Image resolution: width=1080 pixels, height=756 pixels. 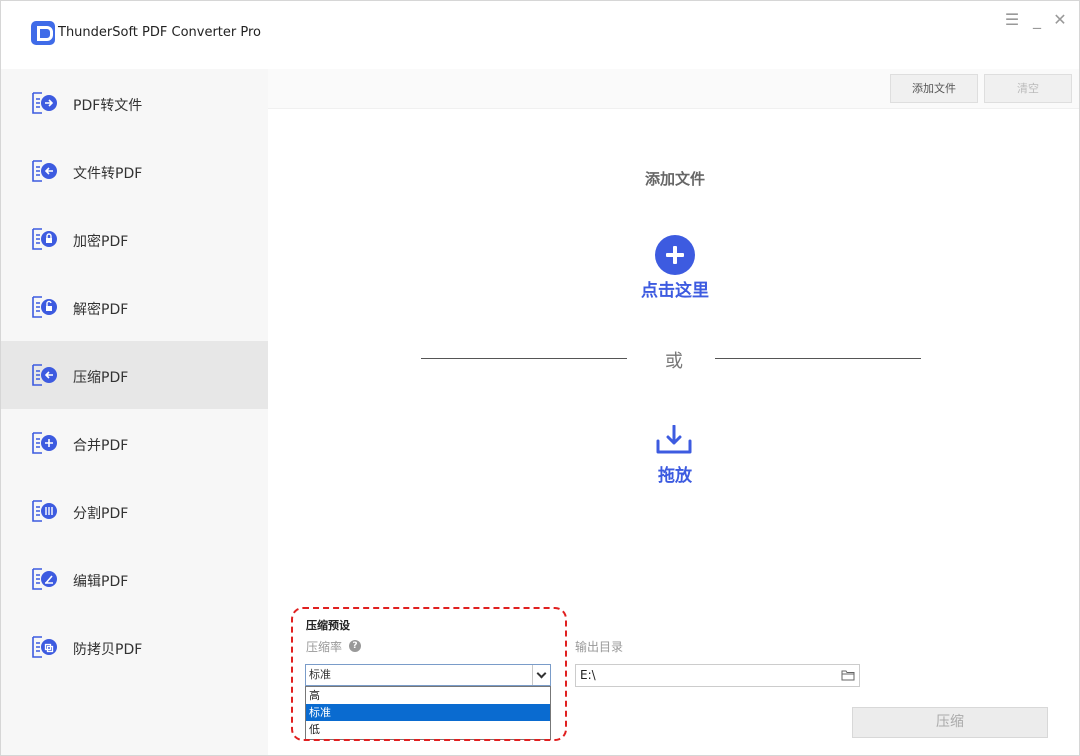 What do you see at coordinates (101, 514) in the screenshot?
I see `sidebar-item-label: 分割PDF` at bounding box center [101, 514].